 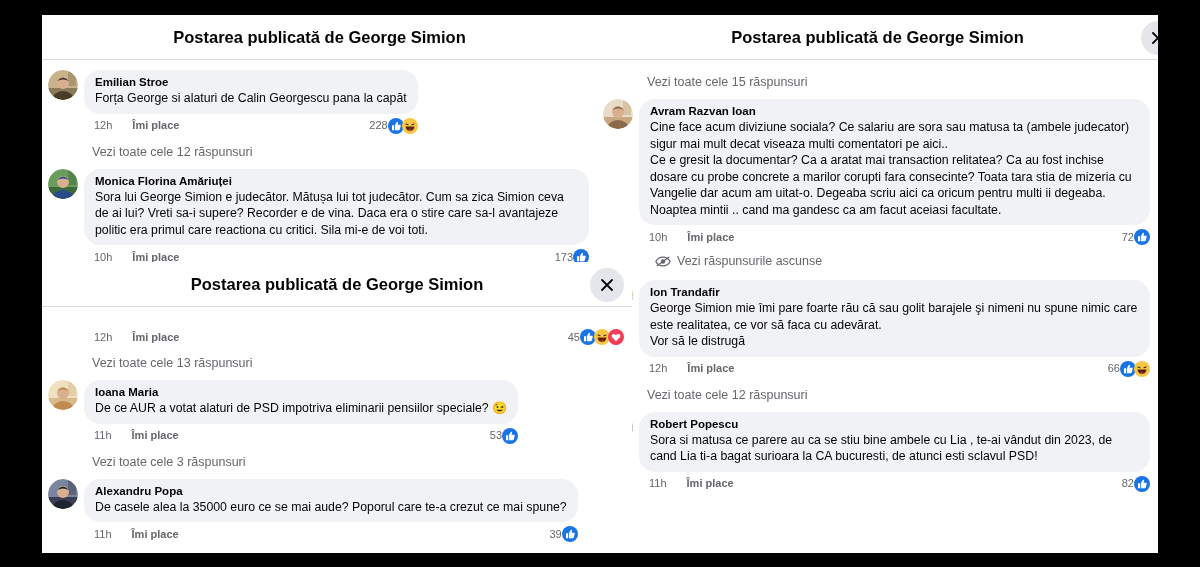 I want to click on close-button, so click(x=607, y=285).